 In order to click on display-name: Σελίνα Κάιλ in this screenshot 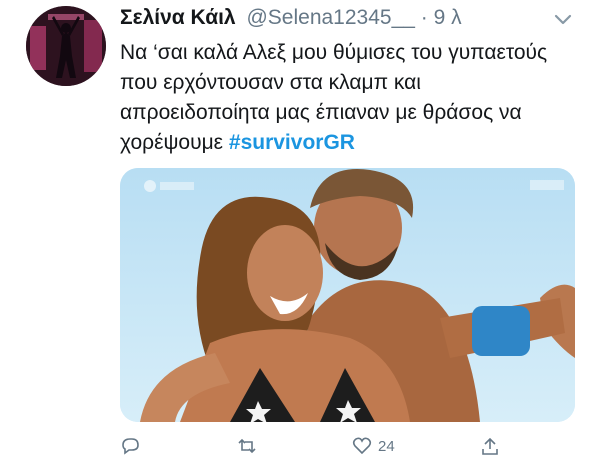, I will do `click(178, 17)`.